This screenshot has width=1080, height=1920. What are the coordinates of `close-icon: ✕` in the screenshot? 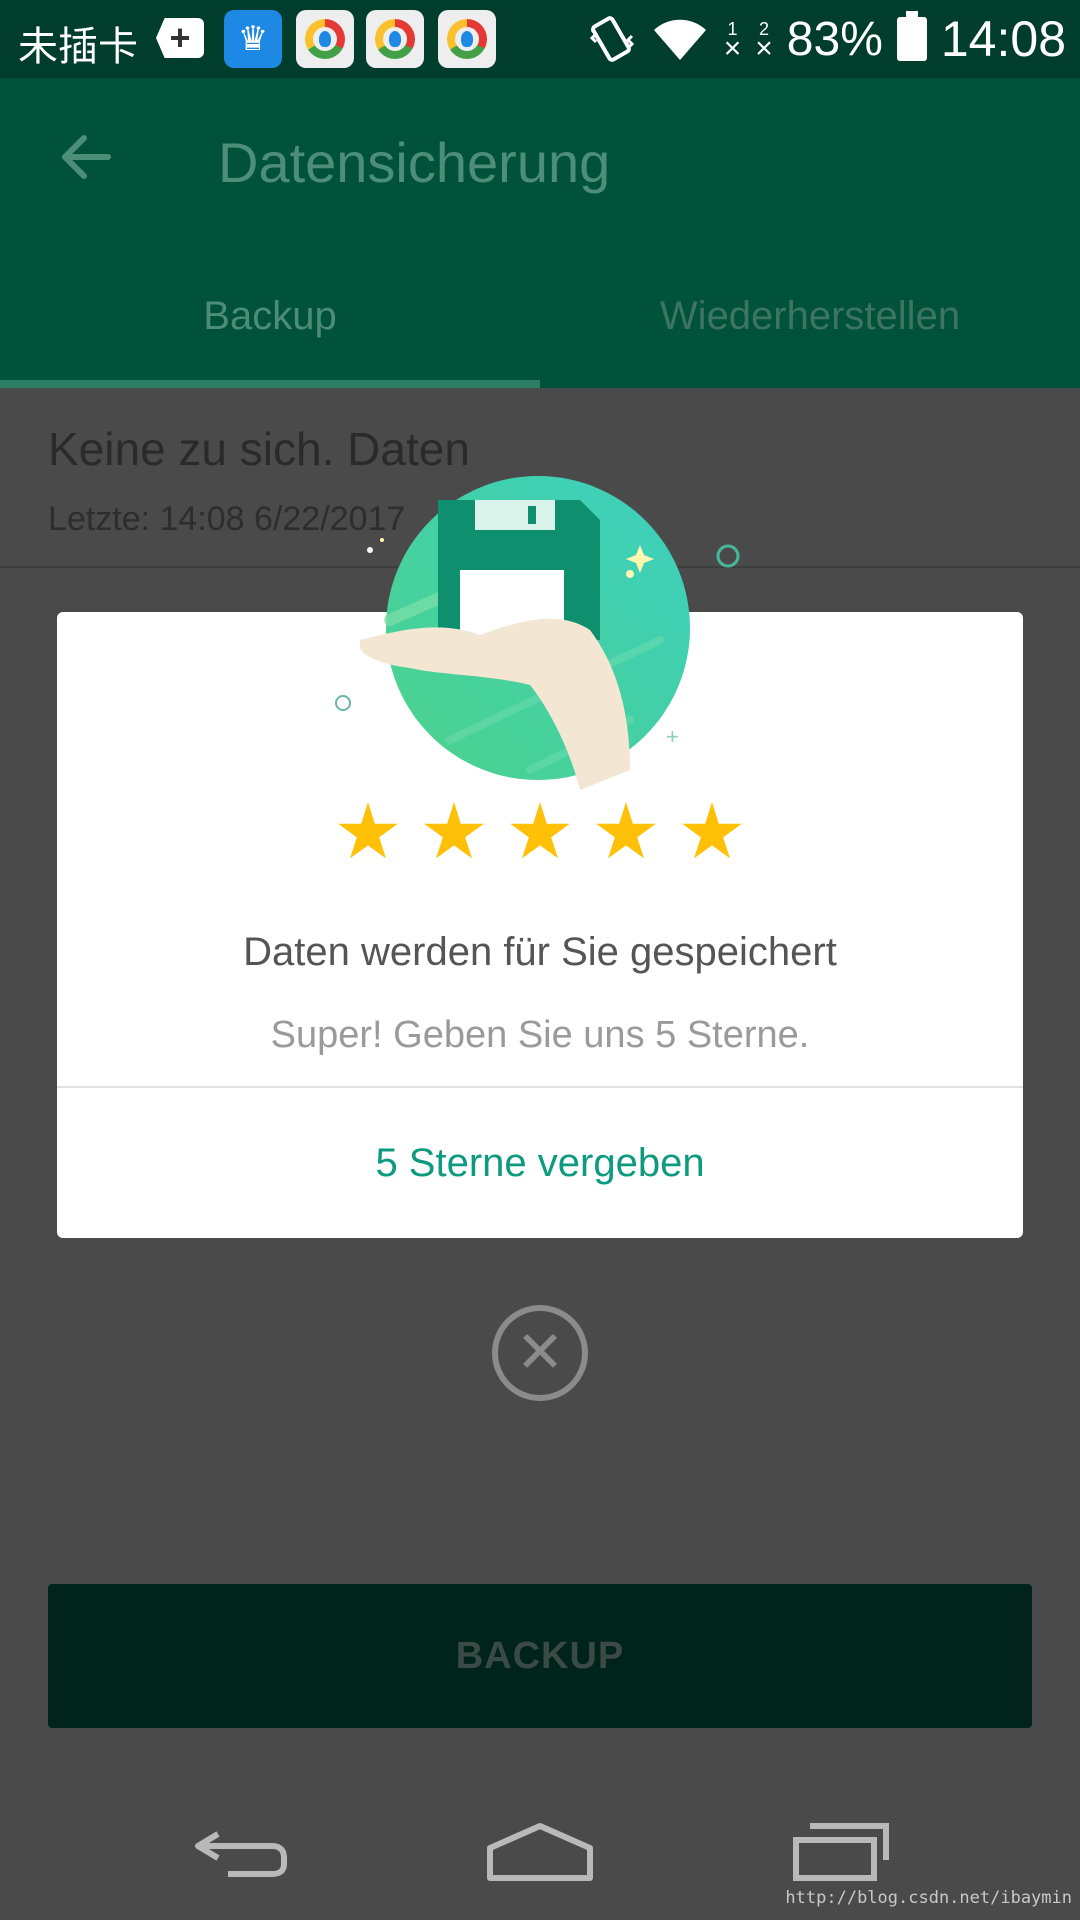 It's located at (540, 1352).